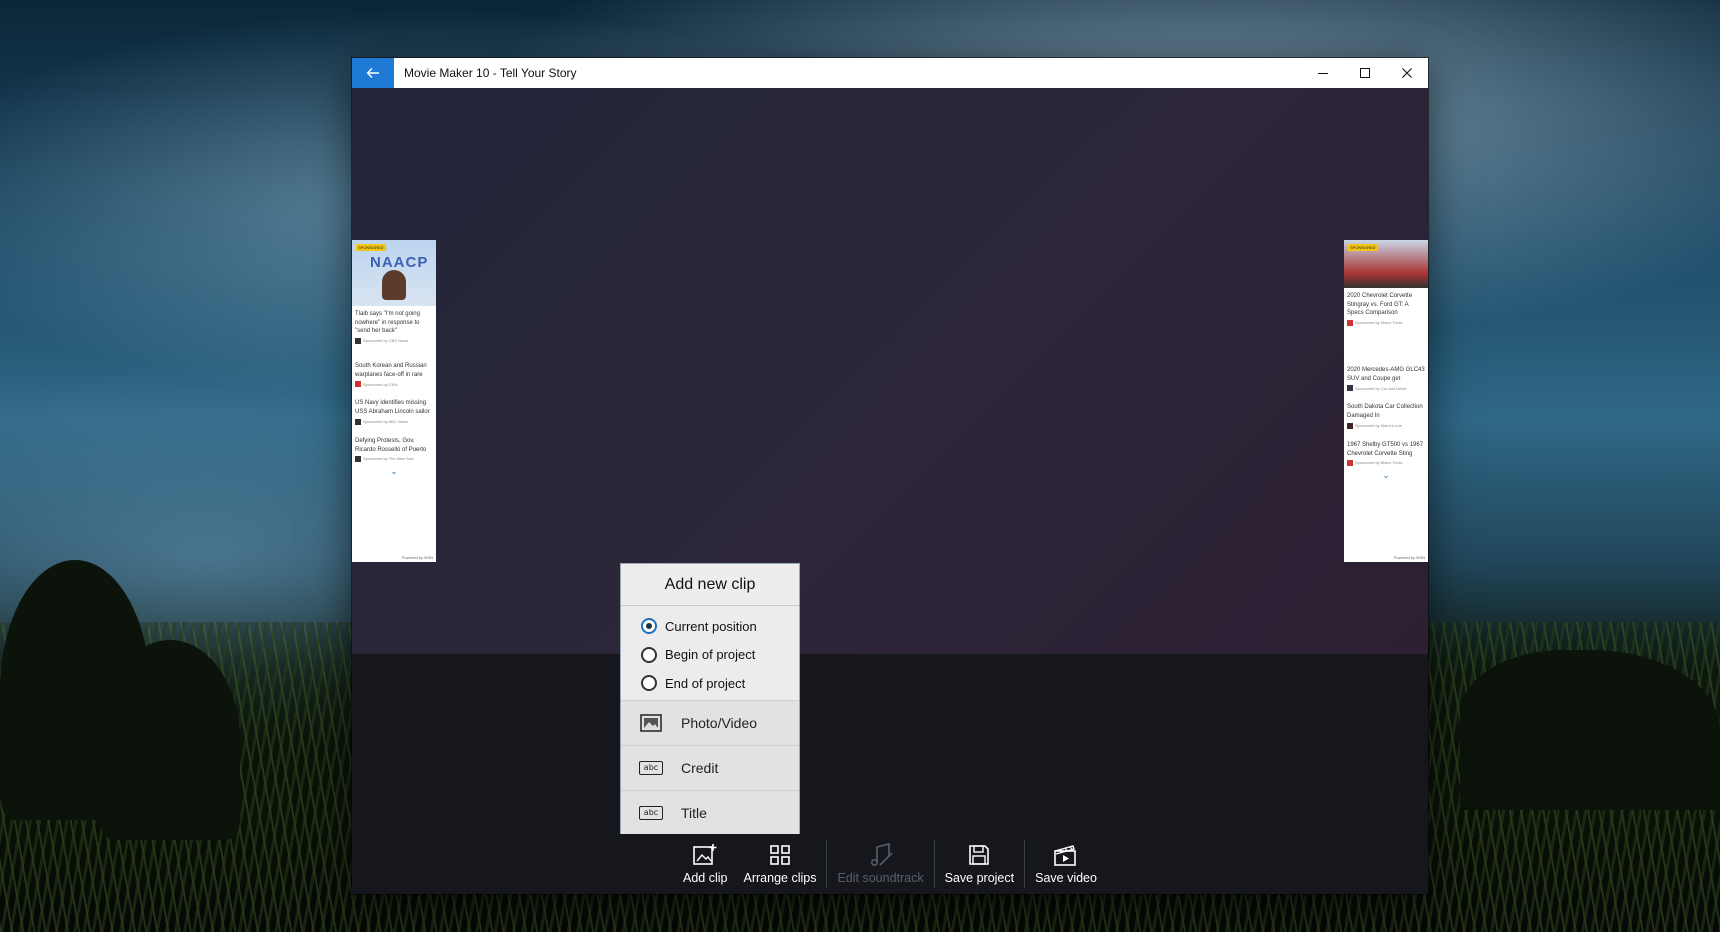 The height and width of the screenshot is (932, 1720). I want to click on radio-selected-icon, so click(649, 626).